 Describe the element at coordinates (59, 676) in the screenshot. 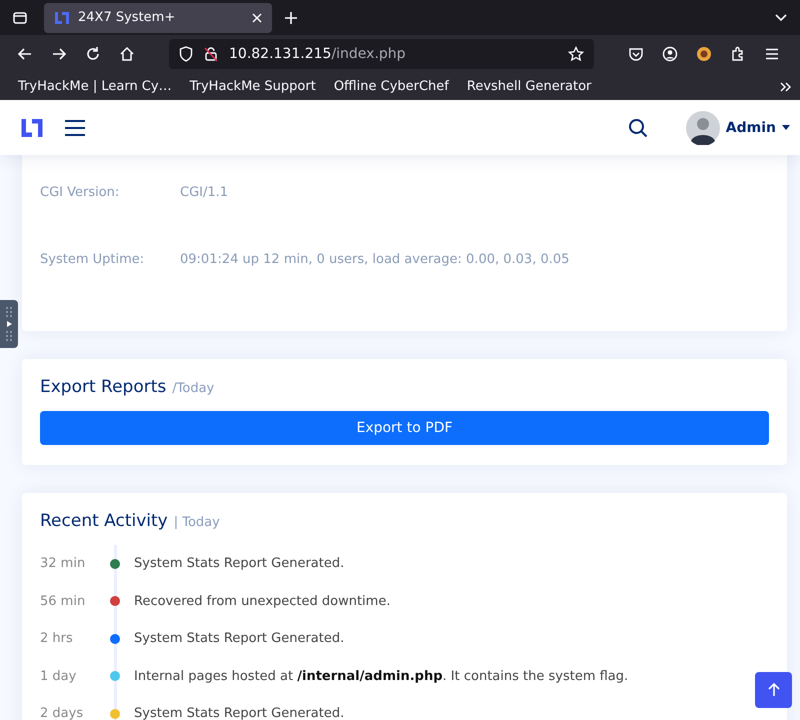

I see `activity-time: 1 day` at that location.